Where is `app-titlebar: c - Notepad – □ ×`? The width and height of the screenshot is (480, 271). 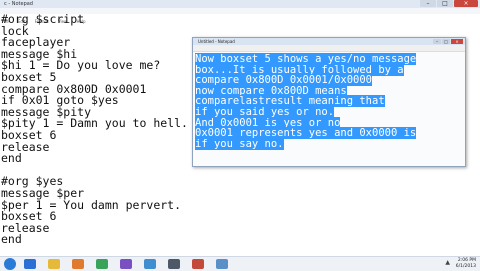
app-titlebar: c - Notepad – □ × is located at coordinates (240, 4).